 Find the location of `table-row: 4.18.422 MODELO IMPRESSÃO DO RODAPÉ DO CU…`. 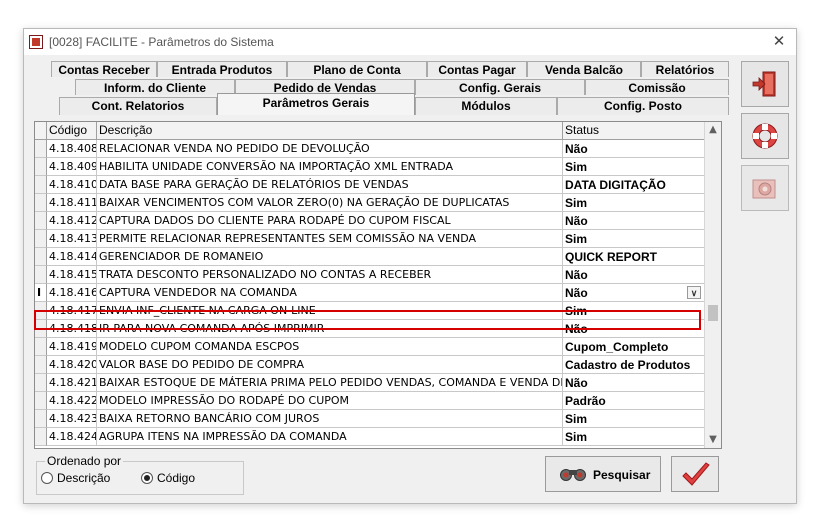

table-row: 4.18.422 MODELO IMPRESSÃO DO RODAPÉ DO CU… is located at coordinates (370, 401).